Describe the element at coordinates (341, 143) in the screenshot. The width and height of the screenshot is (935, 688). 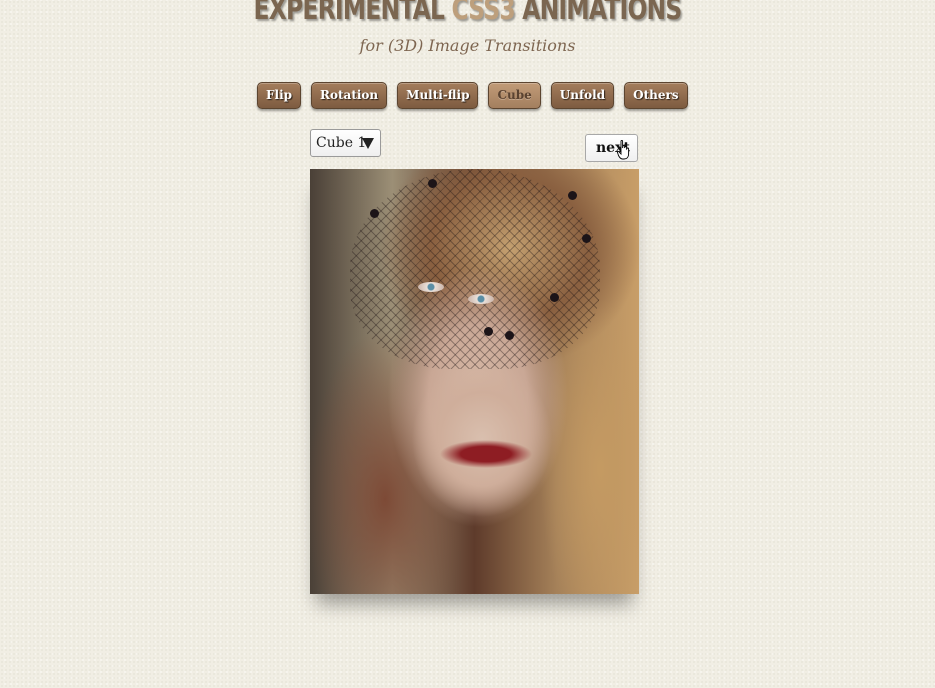
I see `effect-select-value: Cube 1` at that location.